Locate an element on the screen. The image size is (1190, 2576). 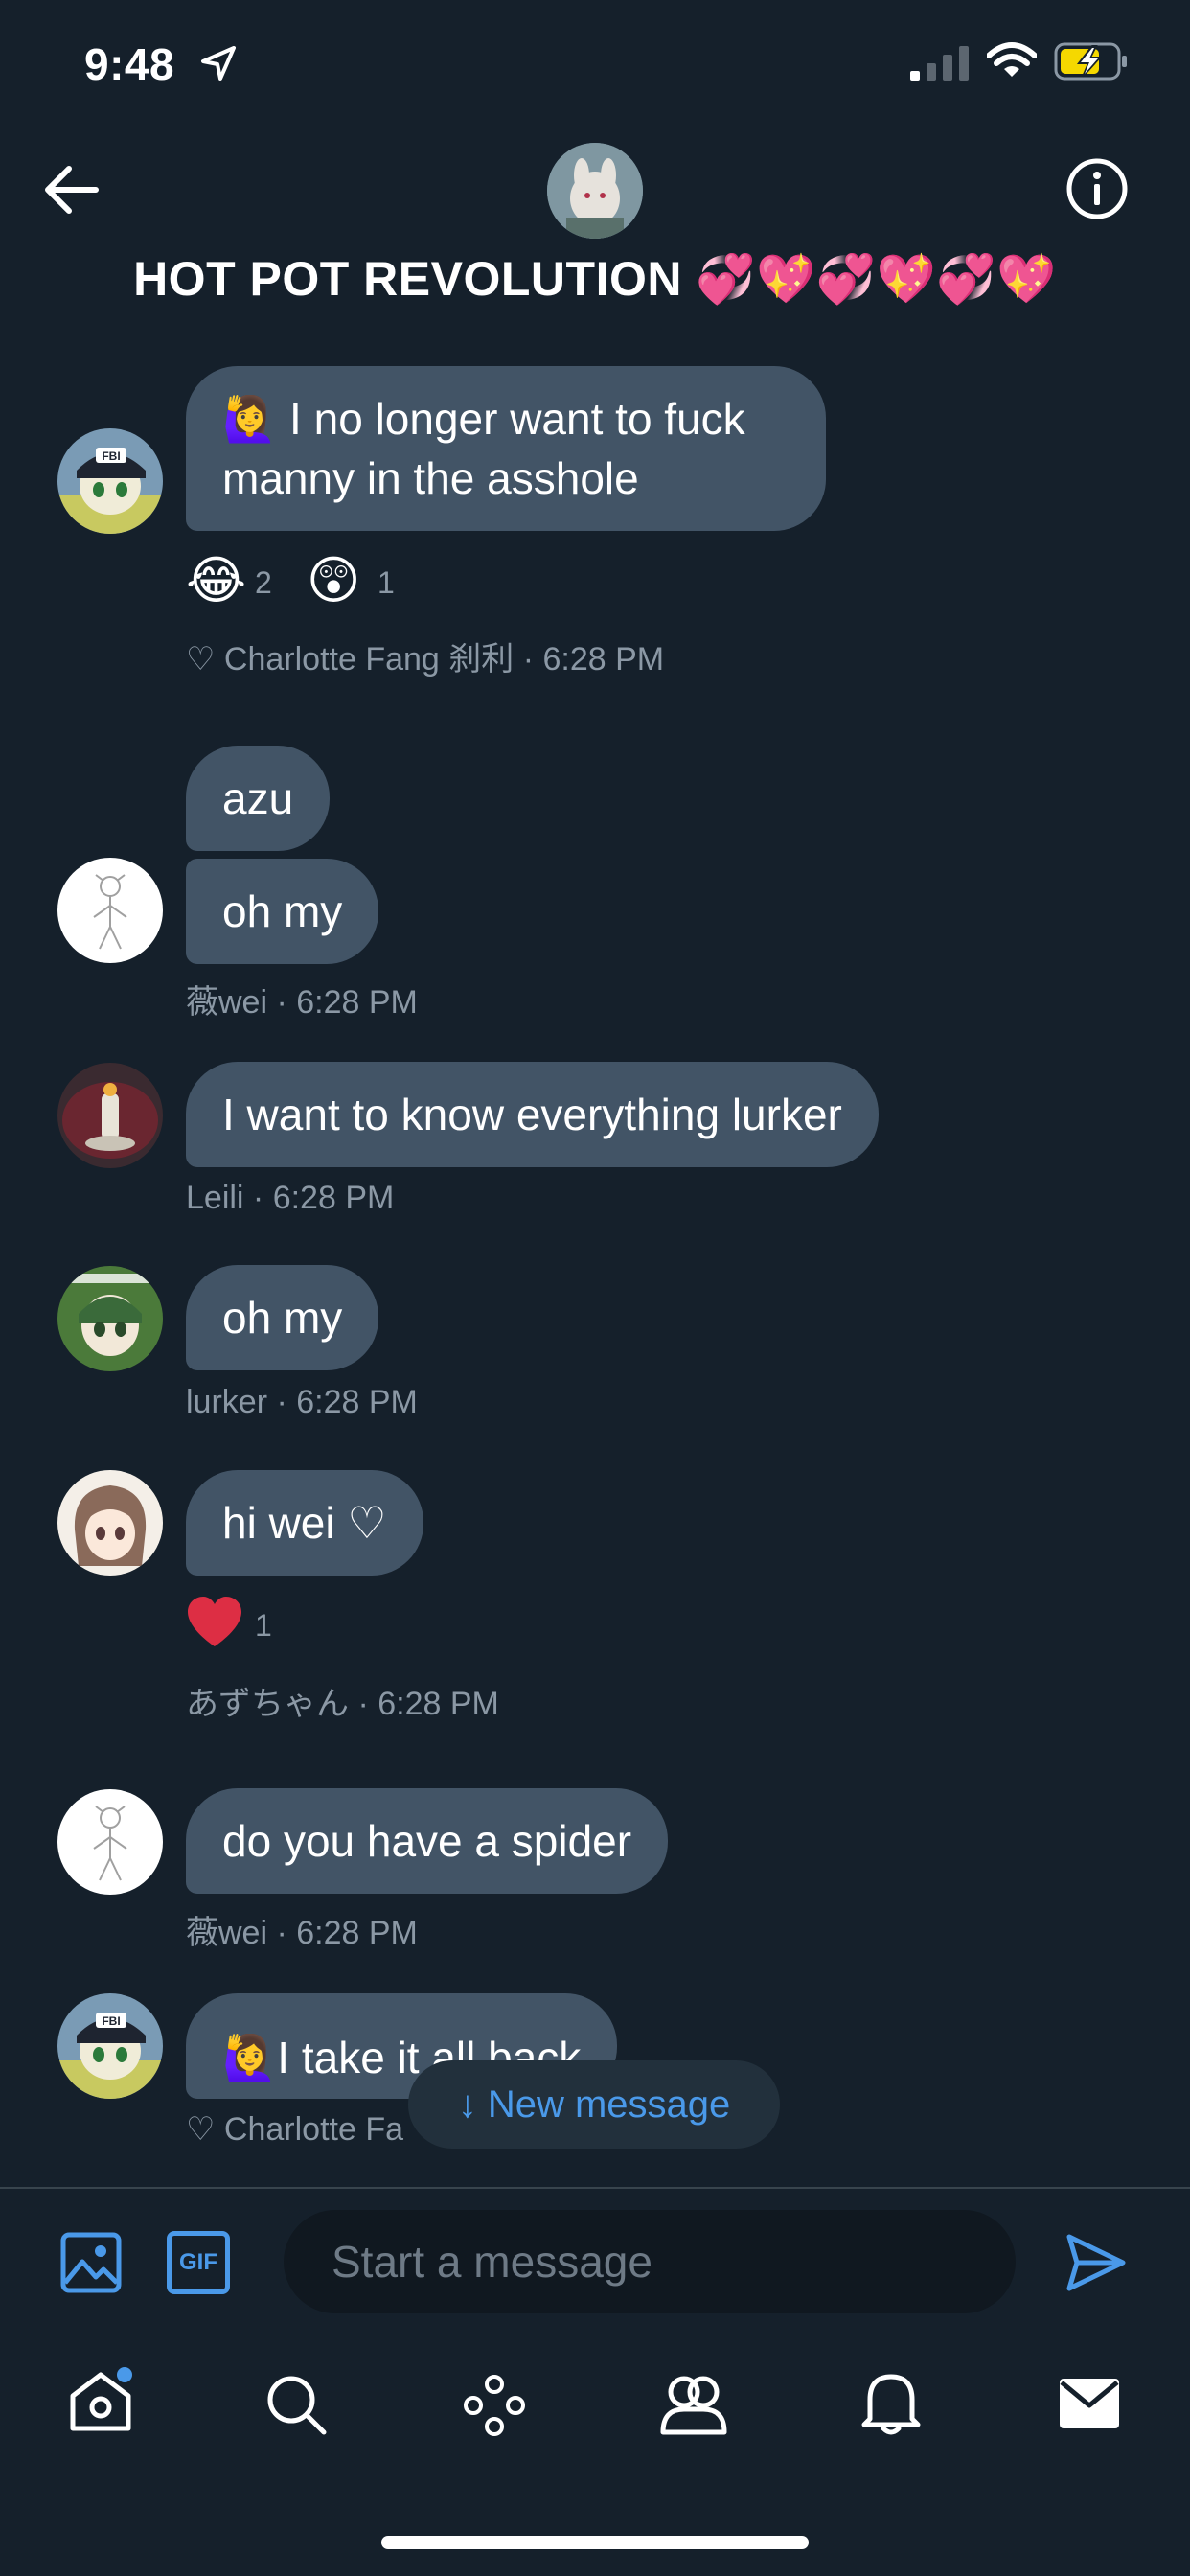
message-bubble: I want to know everything lurker is located at coordinates (532, 1114).